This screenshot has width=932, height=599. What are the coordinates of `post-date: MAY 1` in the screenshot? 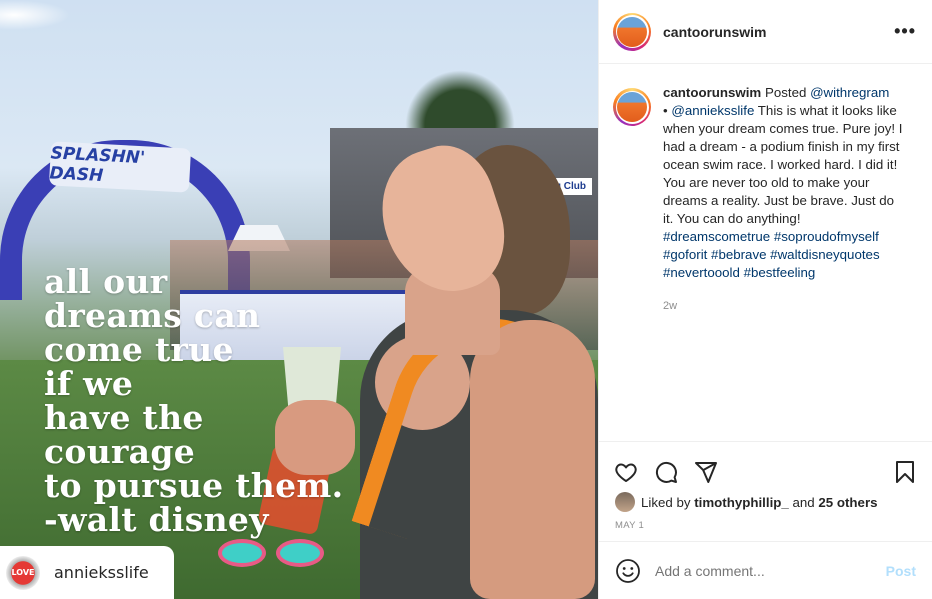 It's located at (765, 522).